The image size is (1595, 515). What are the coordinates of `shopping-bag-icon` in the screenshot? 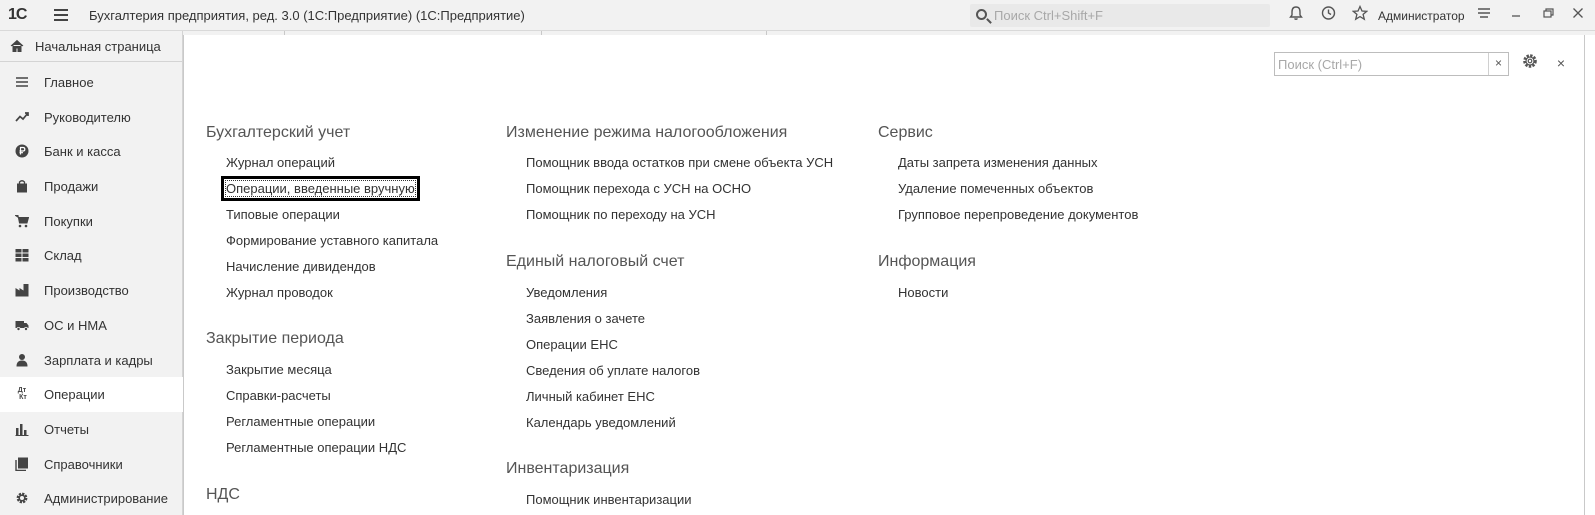 It's located at (22, 187).